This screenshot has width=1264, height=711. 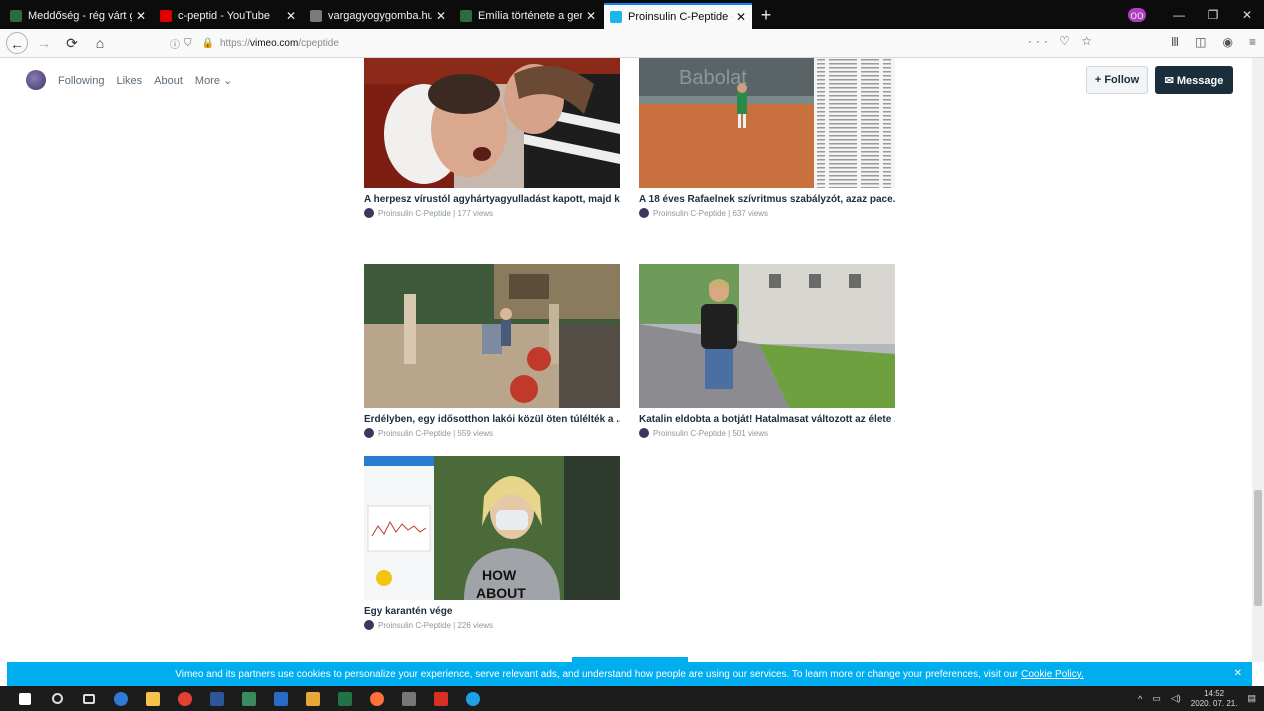 What do you see at coordinates (1140, 699) in the screenshot?
I see `chevron-up-icon: ^` at bounding box center [1140, 699].